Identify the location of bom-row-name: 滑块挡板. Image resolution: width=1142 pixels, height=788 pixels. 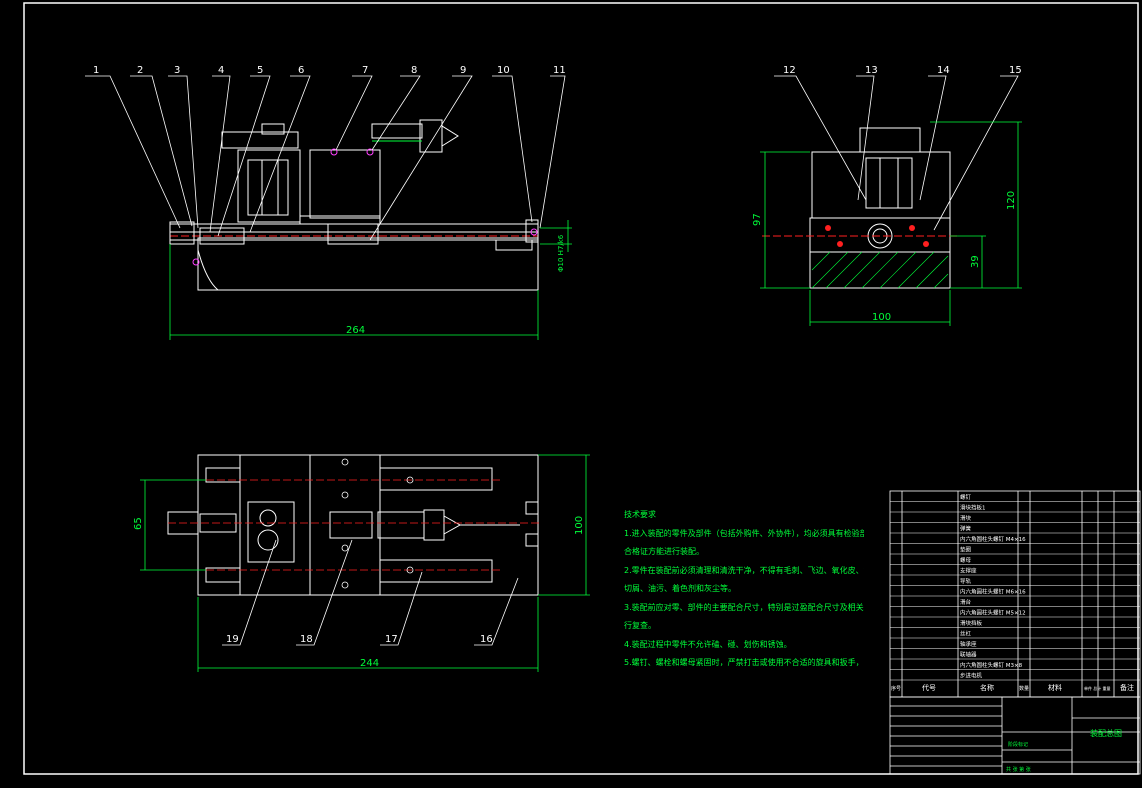
(971, 623).